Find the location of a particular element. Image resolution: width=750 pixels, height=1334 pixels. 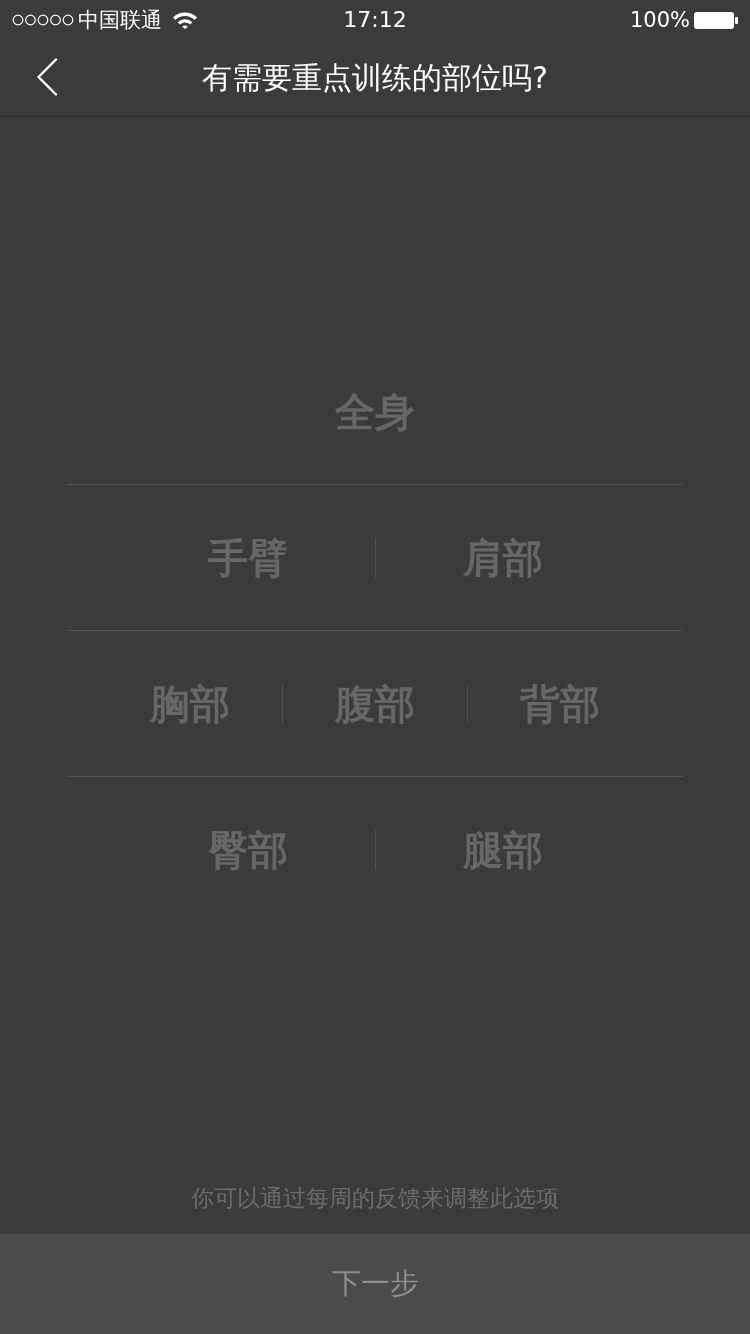

page-title: 有需要重点训练的部位吗? is located at coordinates (375, 78).